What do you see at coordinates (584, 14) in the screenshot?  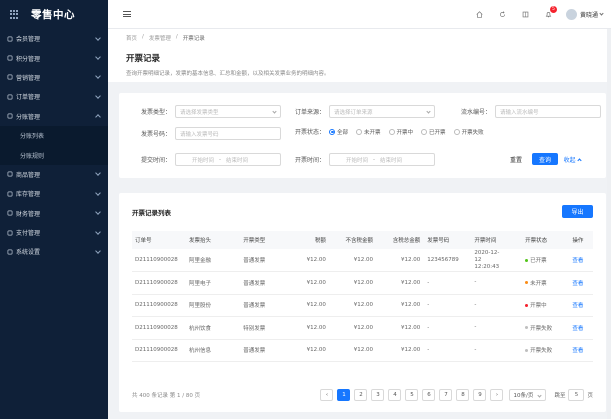 I see `user-menu: 黄晓通` at bounding box center [584, 14].